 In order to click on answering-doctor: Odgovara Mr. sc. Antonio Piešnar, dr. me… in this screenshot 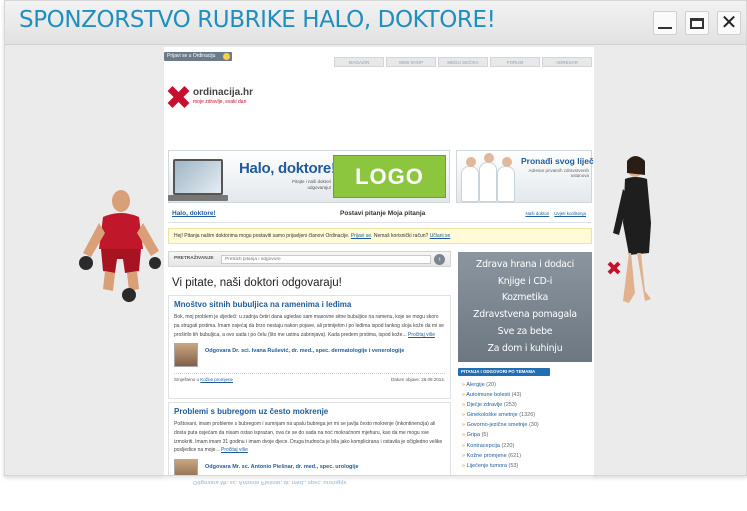, I will do `click(320, 467)`.